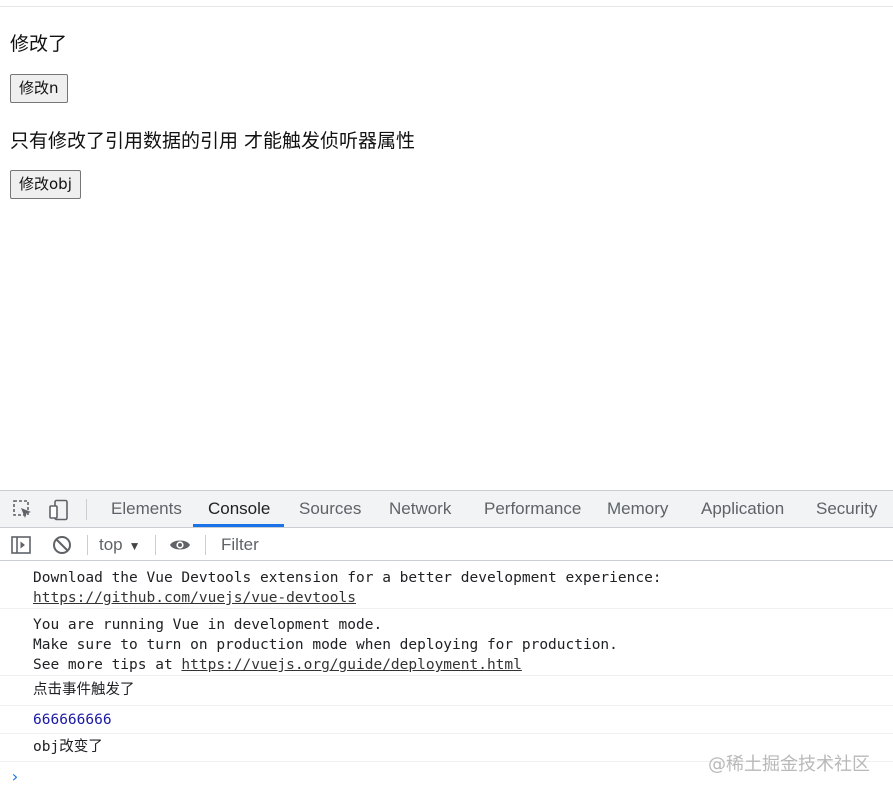 The height and width of the screenshot is (796, 893). I want to click on filter-input, so click(550, 545).